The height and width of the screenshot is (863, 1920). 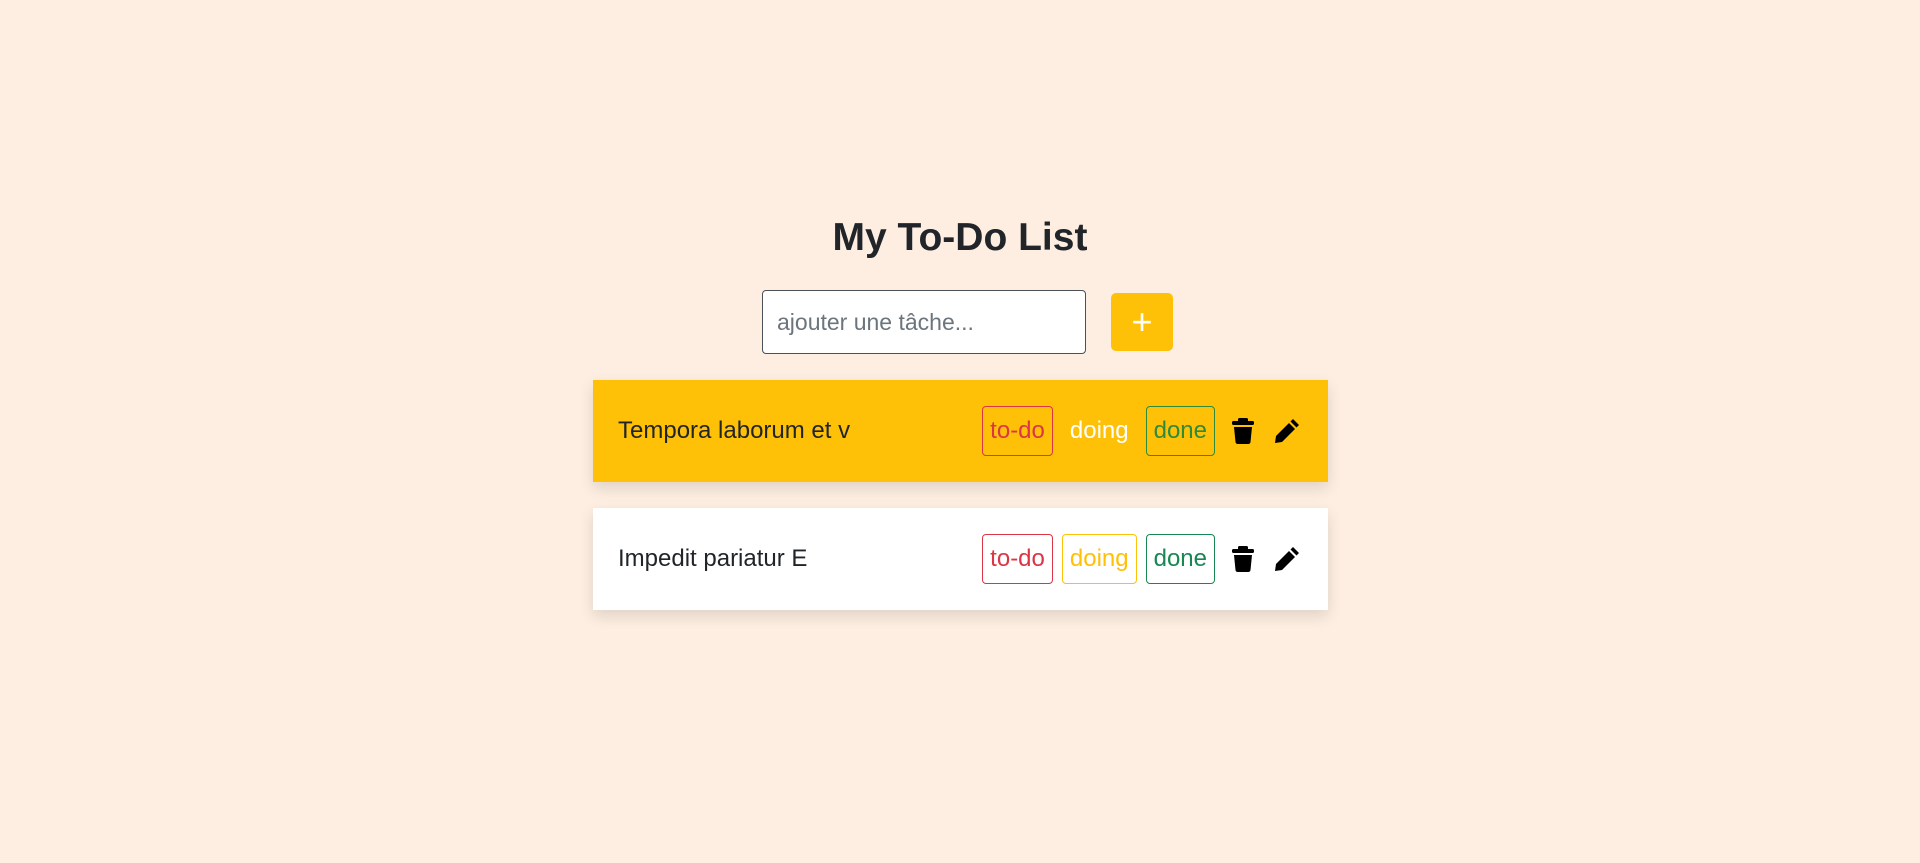 I want to click on task-input, so click(x=924, y=322).